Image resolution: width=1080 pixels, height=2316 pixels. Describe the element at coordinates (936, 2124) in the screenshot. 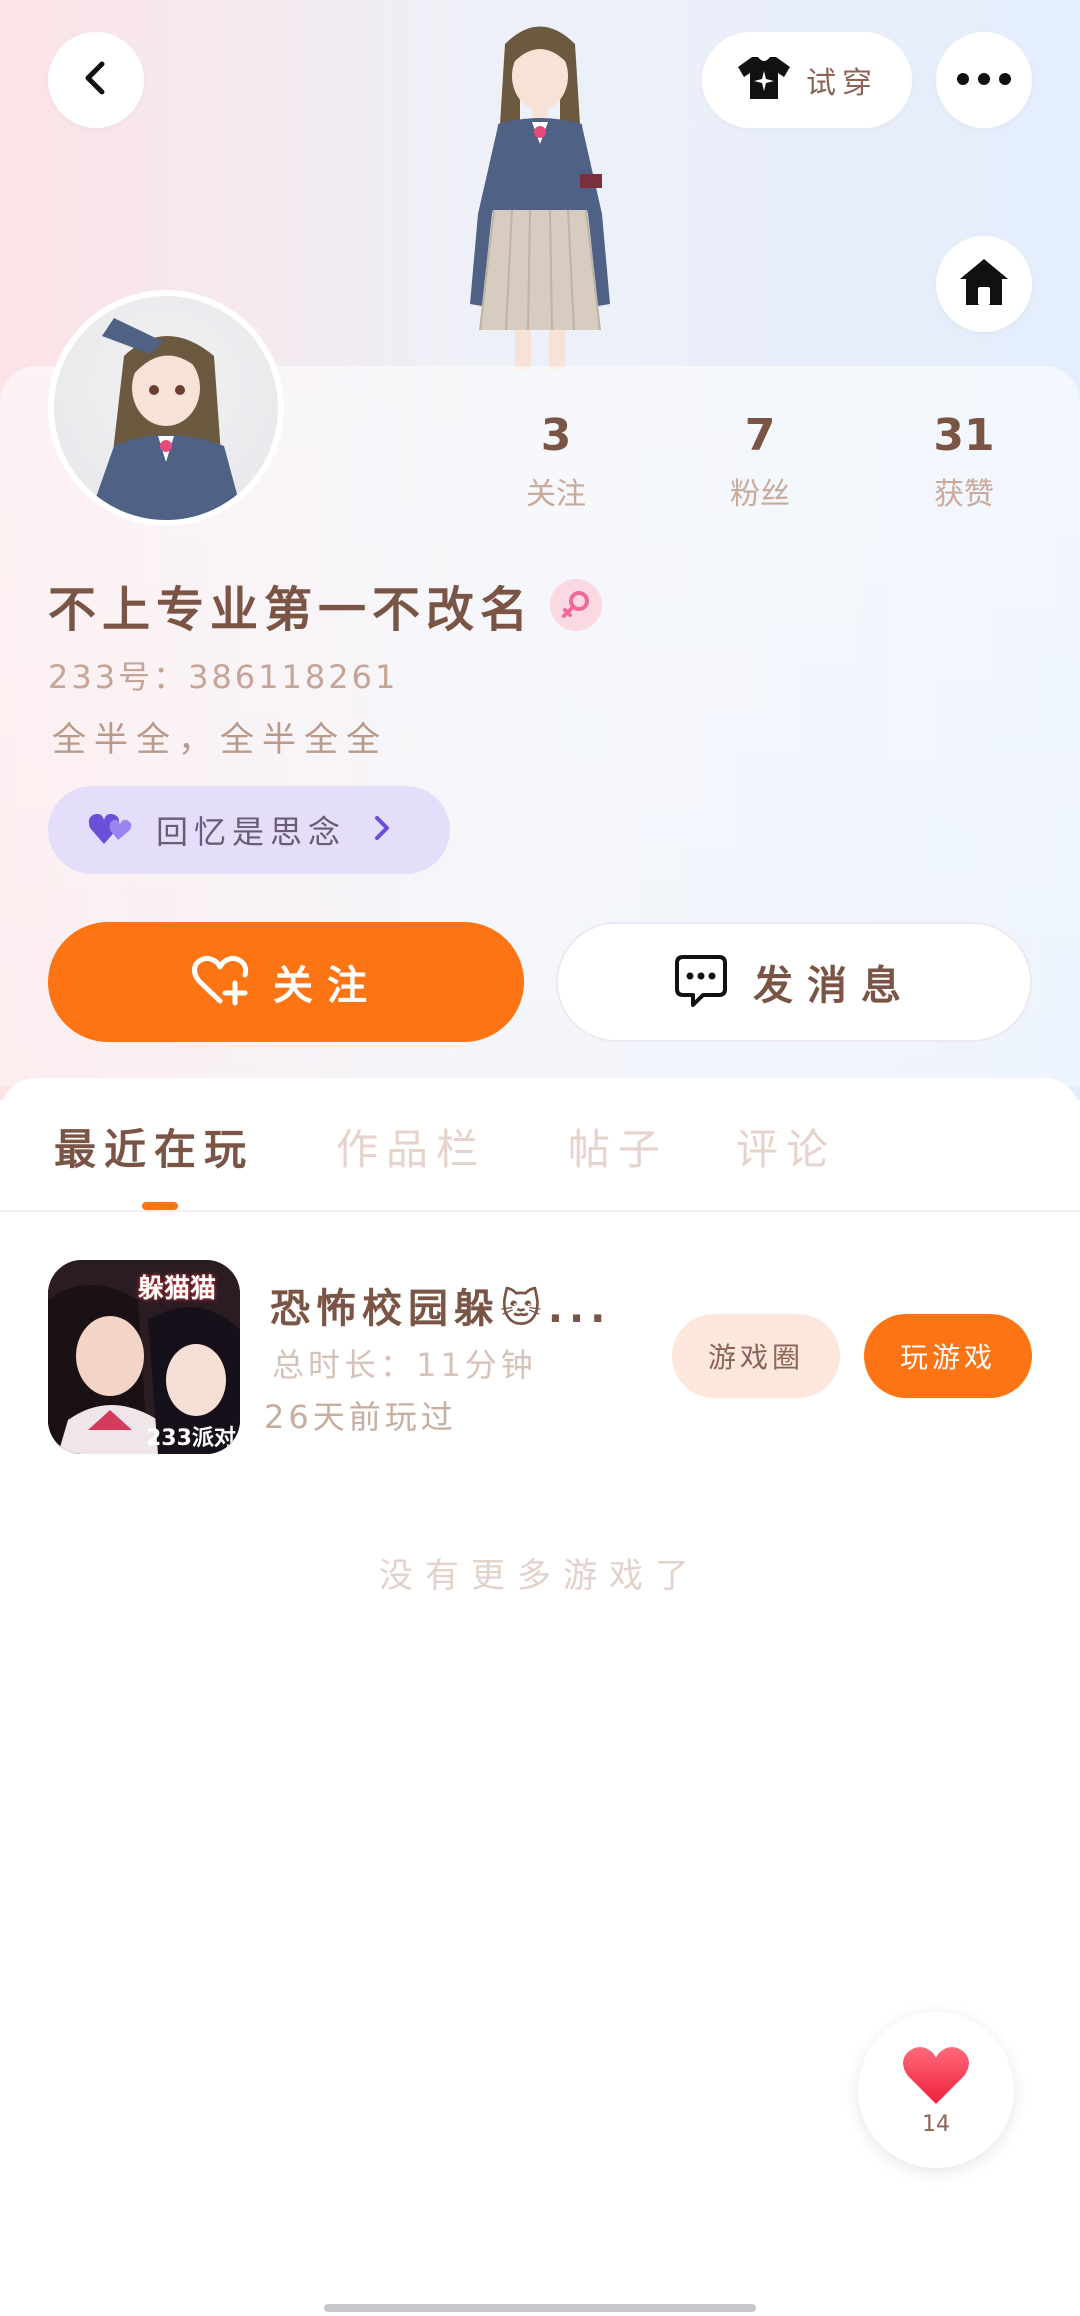

I see `like-count: 14` at that location.